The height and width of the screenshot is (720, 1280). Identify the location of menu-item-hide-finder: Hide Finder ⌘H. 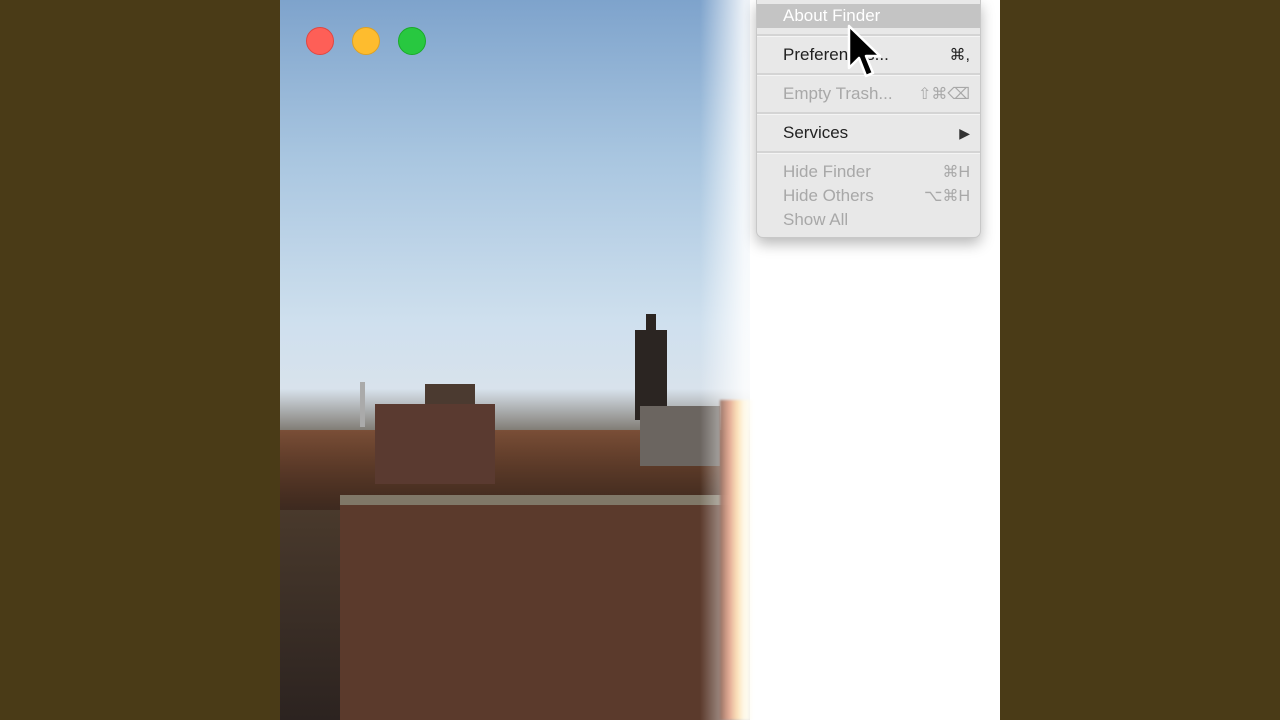
(868, 172).